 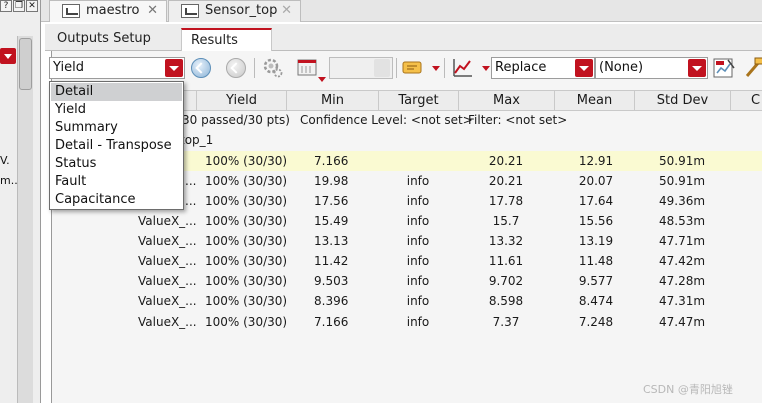 I want to click on help-button: ?, so click(x=6, y=6).